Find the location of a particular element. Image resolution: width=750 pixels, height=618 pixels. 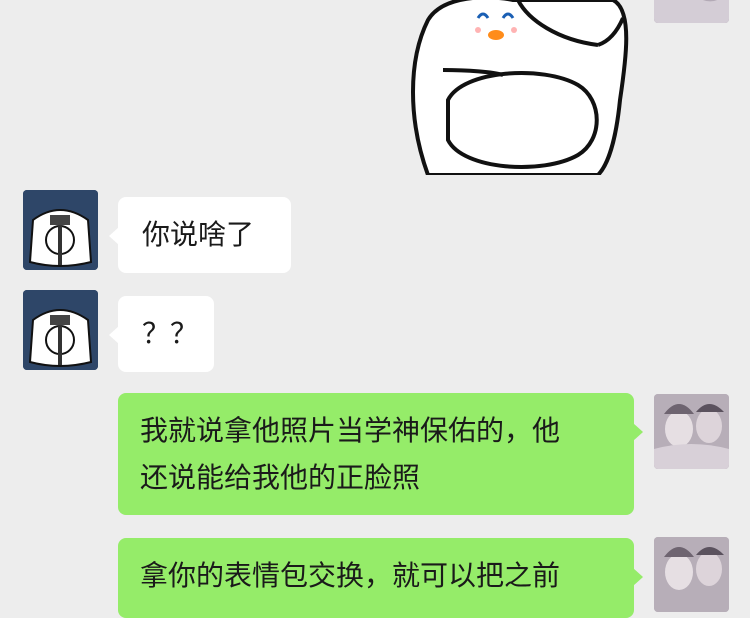

message-bubble: 你说啥了 is located at coordinates (200, 235).